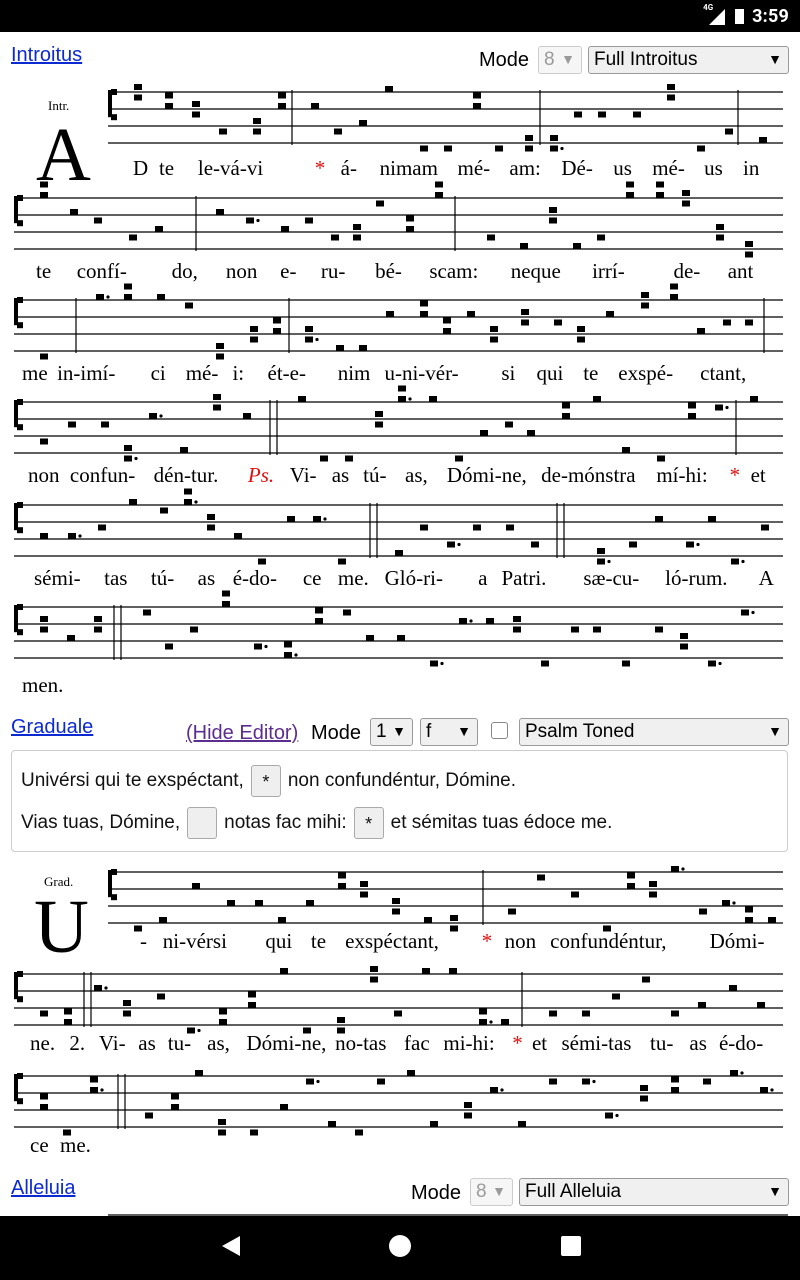  I want to click on alleluia-type-select: Full Alleluia ▼, so click(654, 1192).